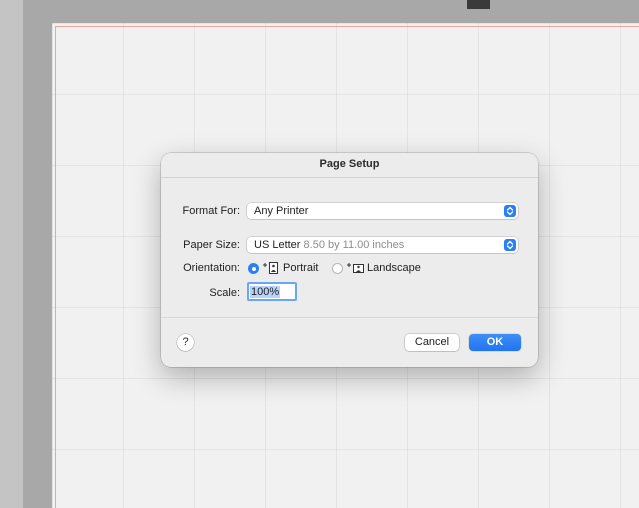  Describe the element at coordinates (265, 292) in the screenshot. I see `scale-value: 100%` at that location.